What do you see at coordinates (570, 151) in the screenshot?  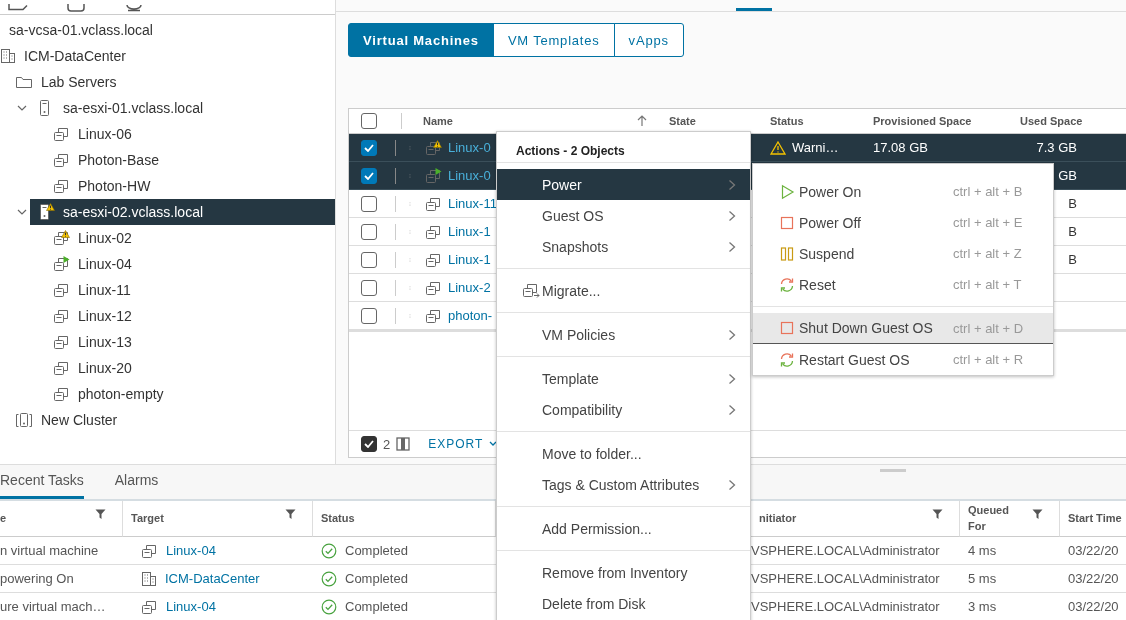 I see `menu-title: Actions - 2 Objects` at bounding box center [570, 151].